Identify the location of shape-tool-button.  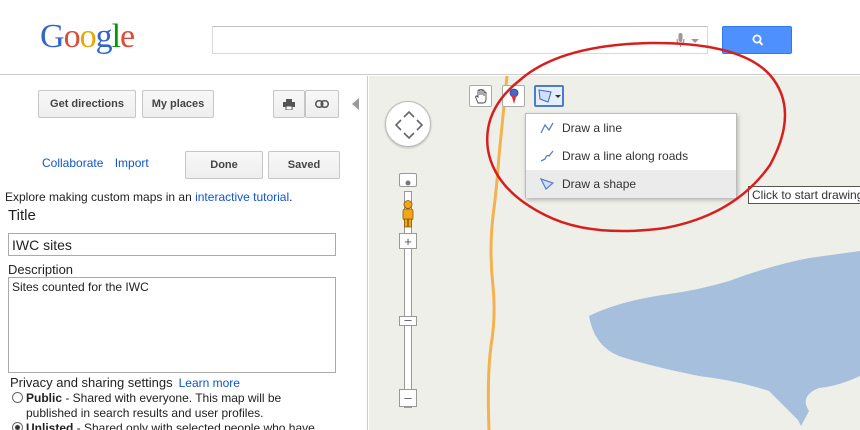
(549, 96).